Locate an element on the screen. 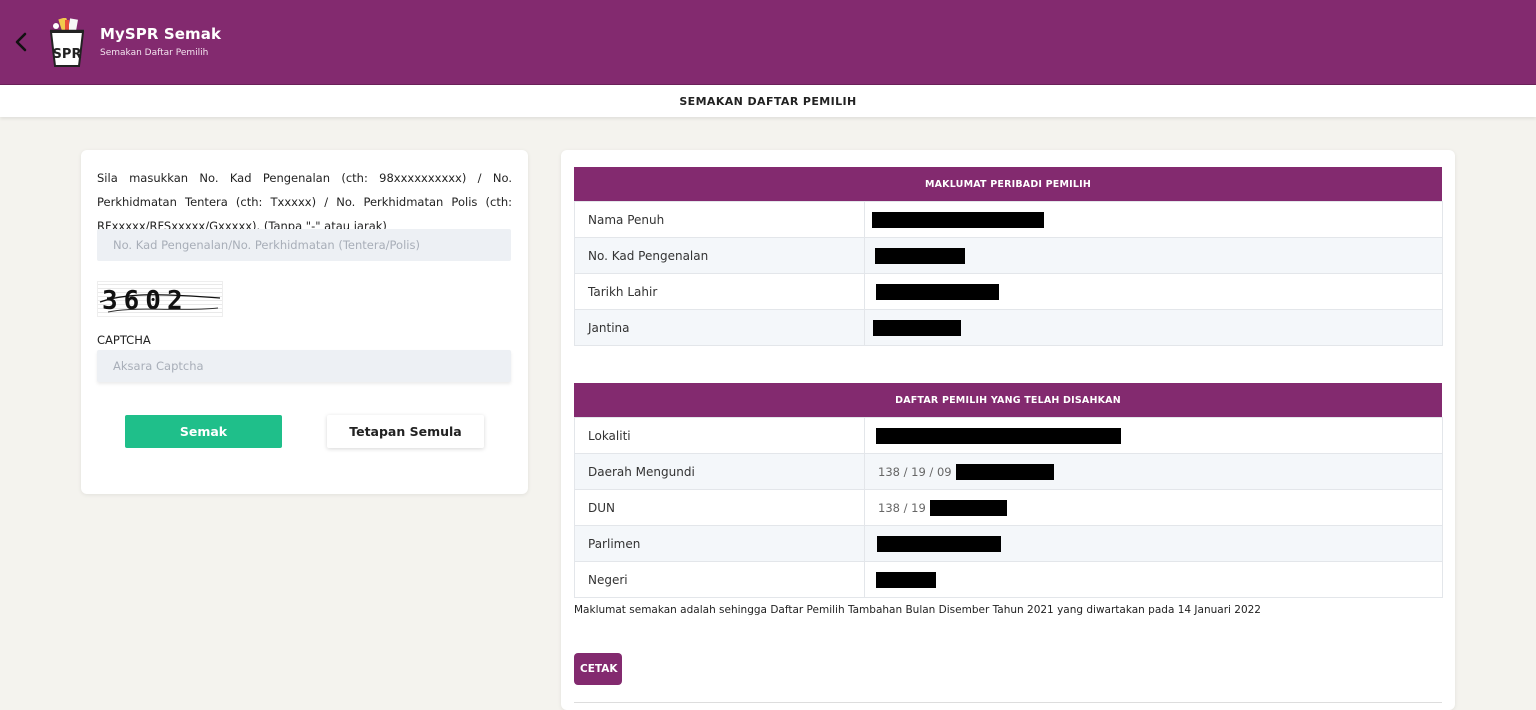 This screenshot has height=710, width=1536. personal-info-heading: MAKLUMAT PERIBADI PEMILIH is located at coordinates (1008, 184).